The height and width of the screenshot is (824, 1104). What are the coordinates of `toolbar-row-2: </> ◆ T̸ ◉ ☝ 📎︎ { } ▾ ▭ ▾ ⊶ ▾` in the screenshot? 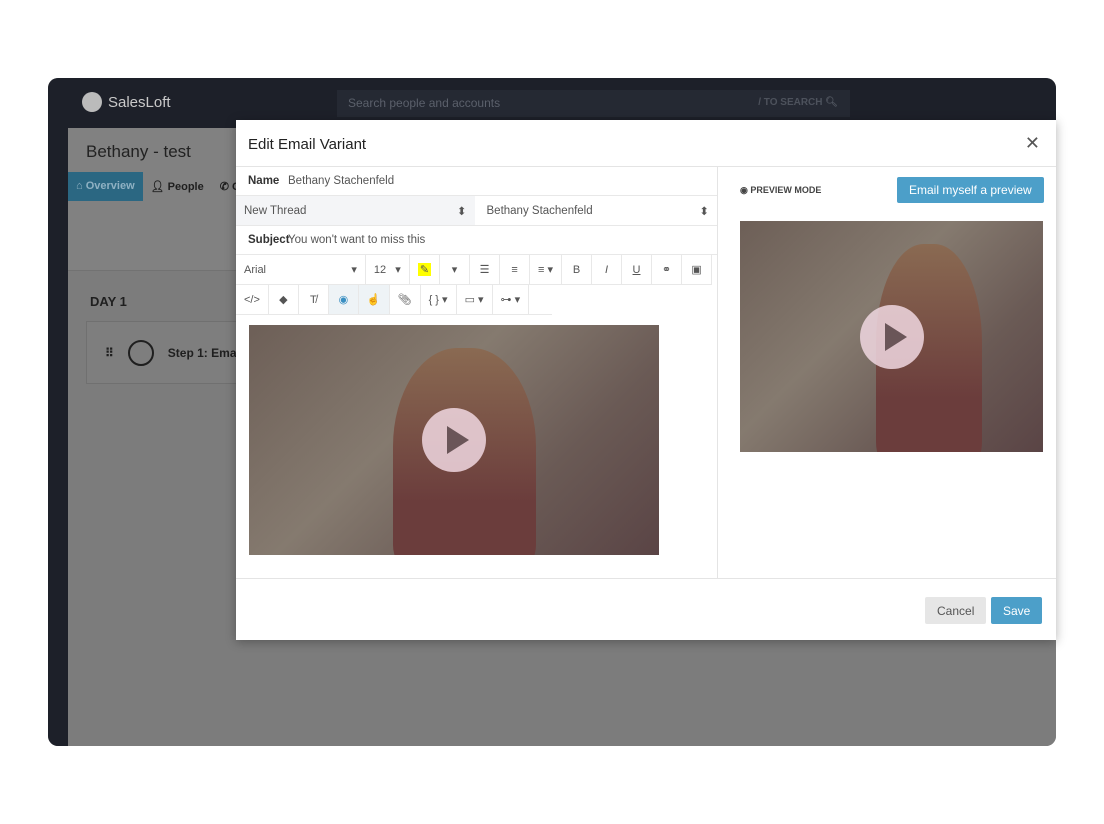 It's located at (394, 300).